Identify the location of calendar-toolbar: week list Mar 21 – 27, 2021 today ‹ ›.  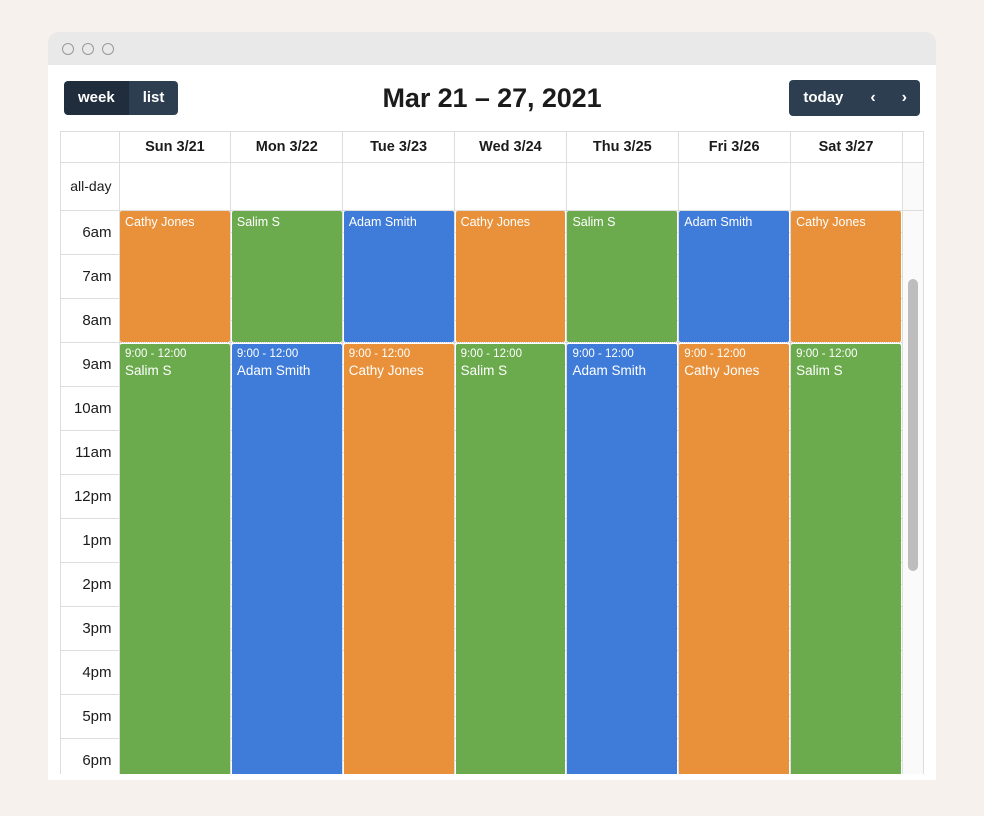
(492, 98).